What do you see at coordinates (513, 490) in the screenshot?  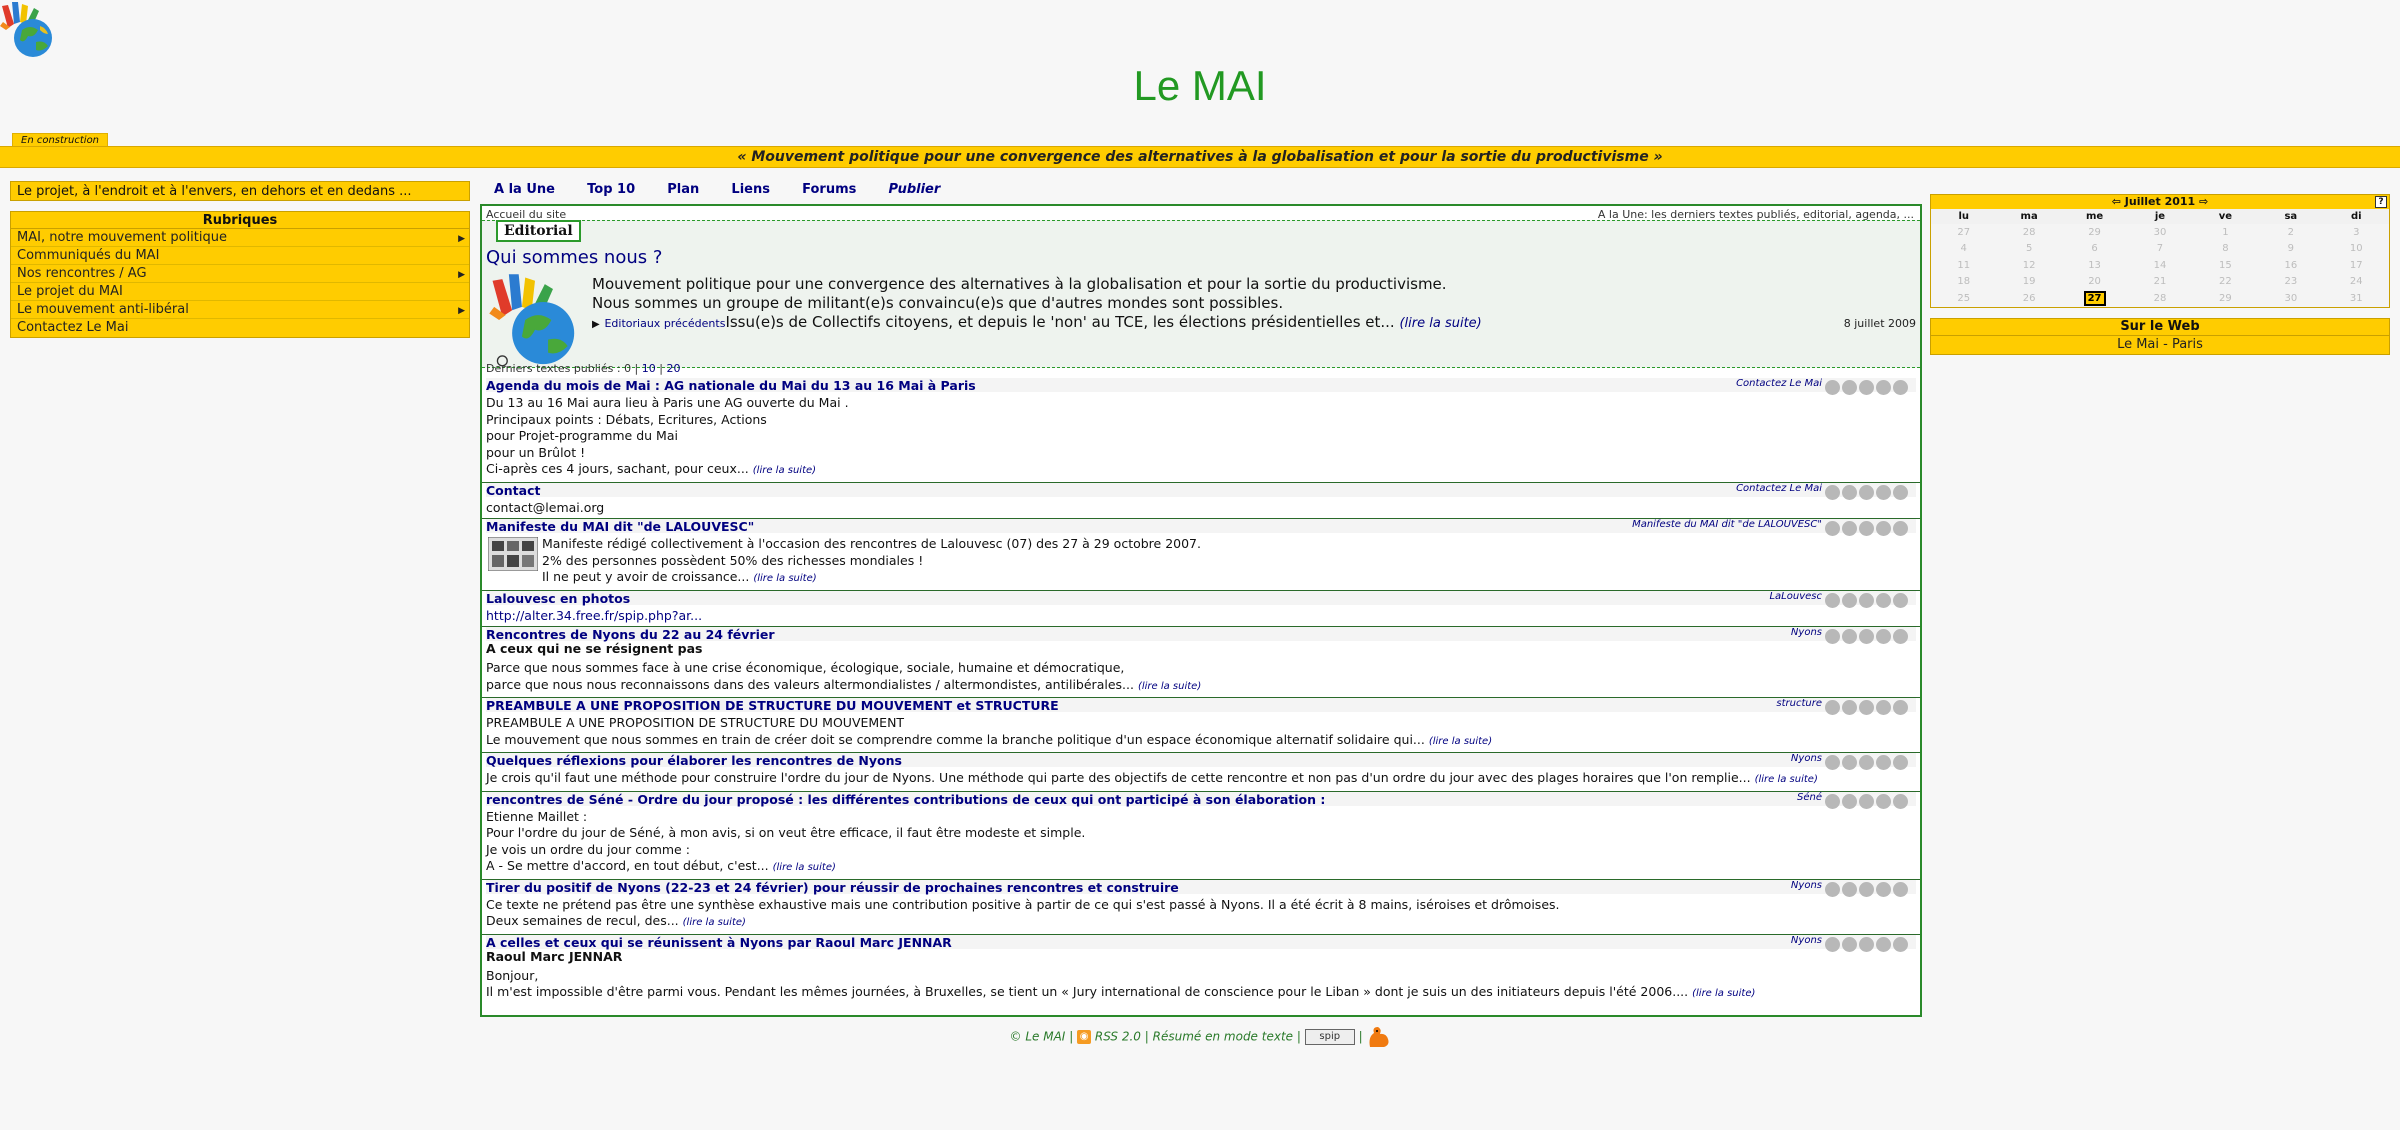 I see `article-title-link: Contact` at bounding box center [513, 490].